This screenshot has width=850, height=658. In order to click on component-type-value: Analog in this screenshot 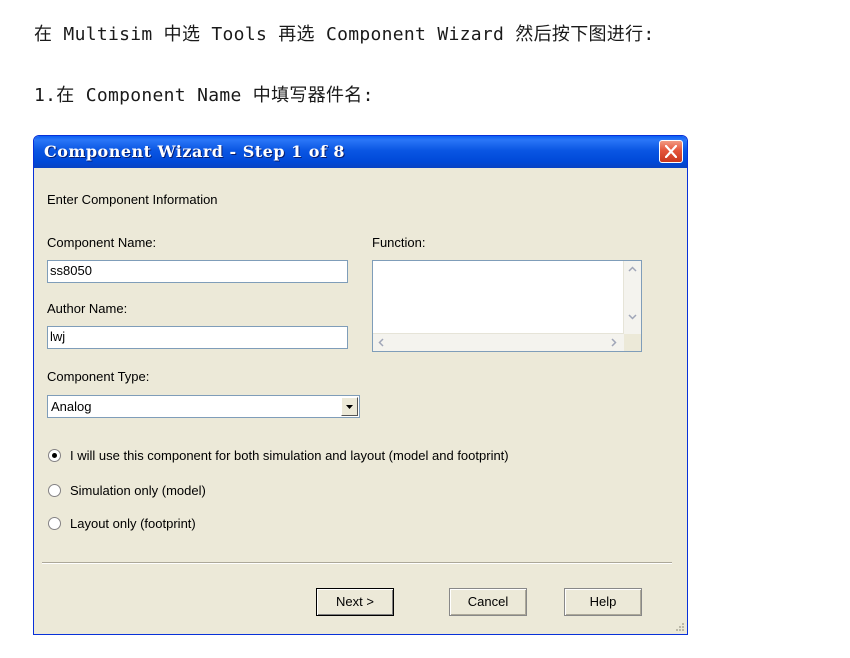, I will do `click(71, 406)`.